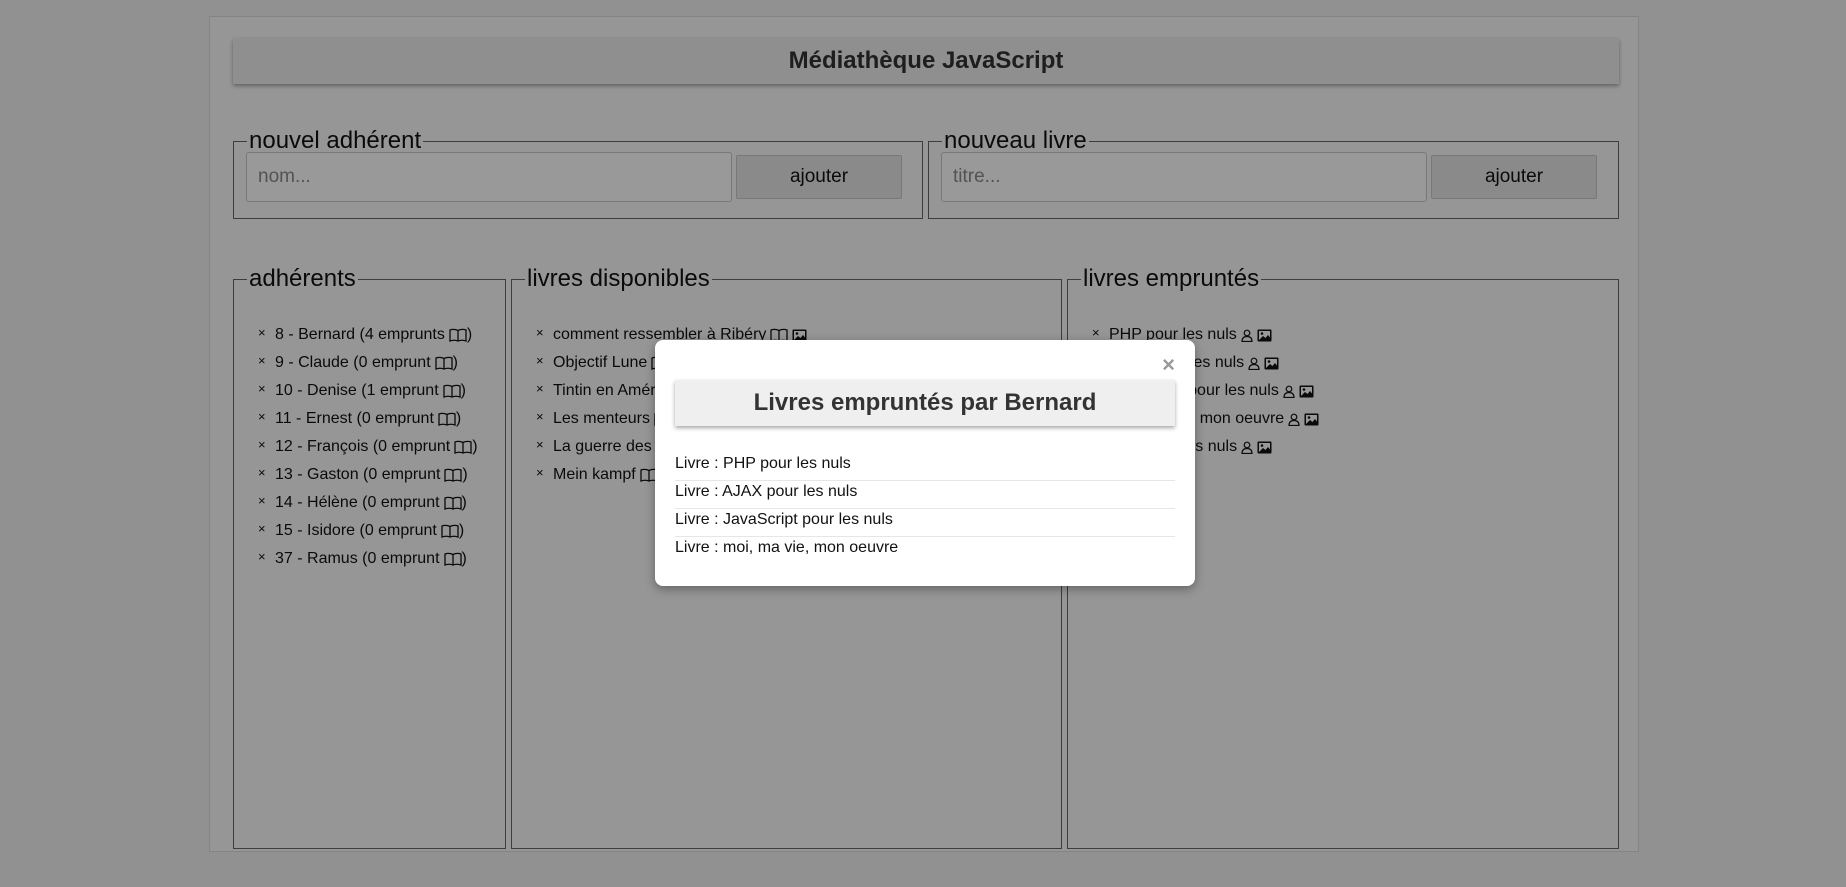  Describe the element at coordinates (787, 547) in the screenshot. I see `modal-book-item: Livre : moi, ma vie, mon oeuvre` at that location.